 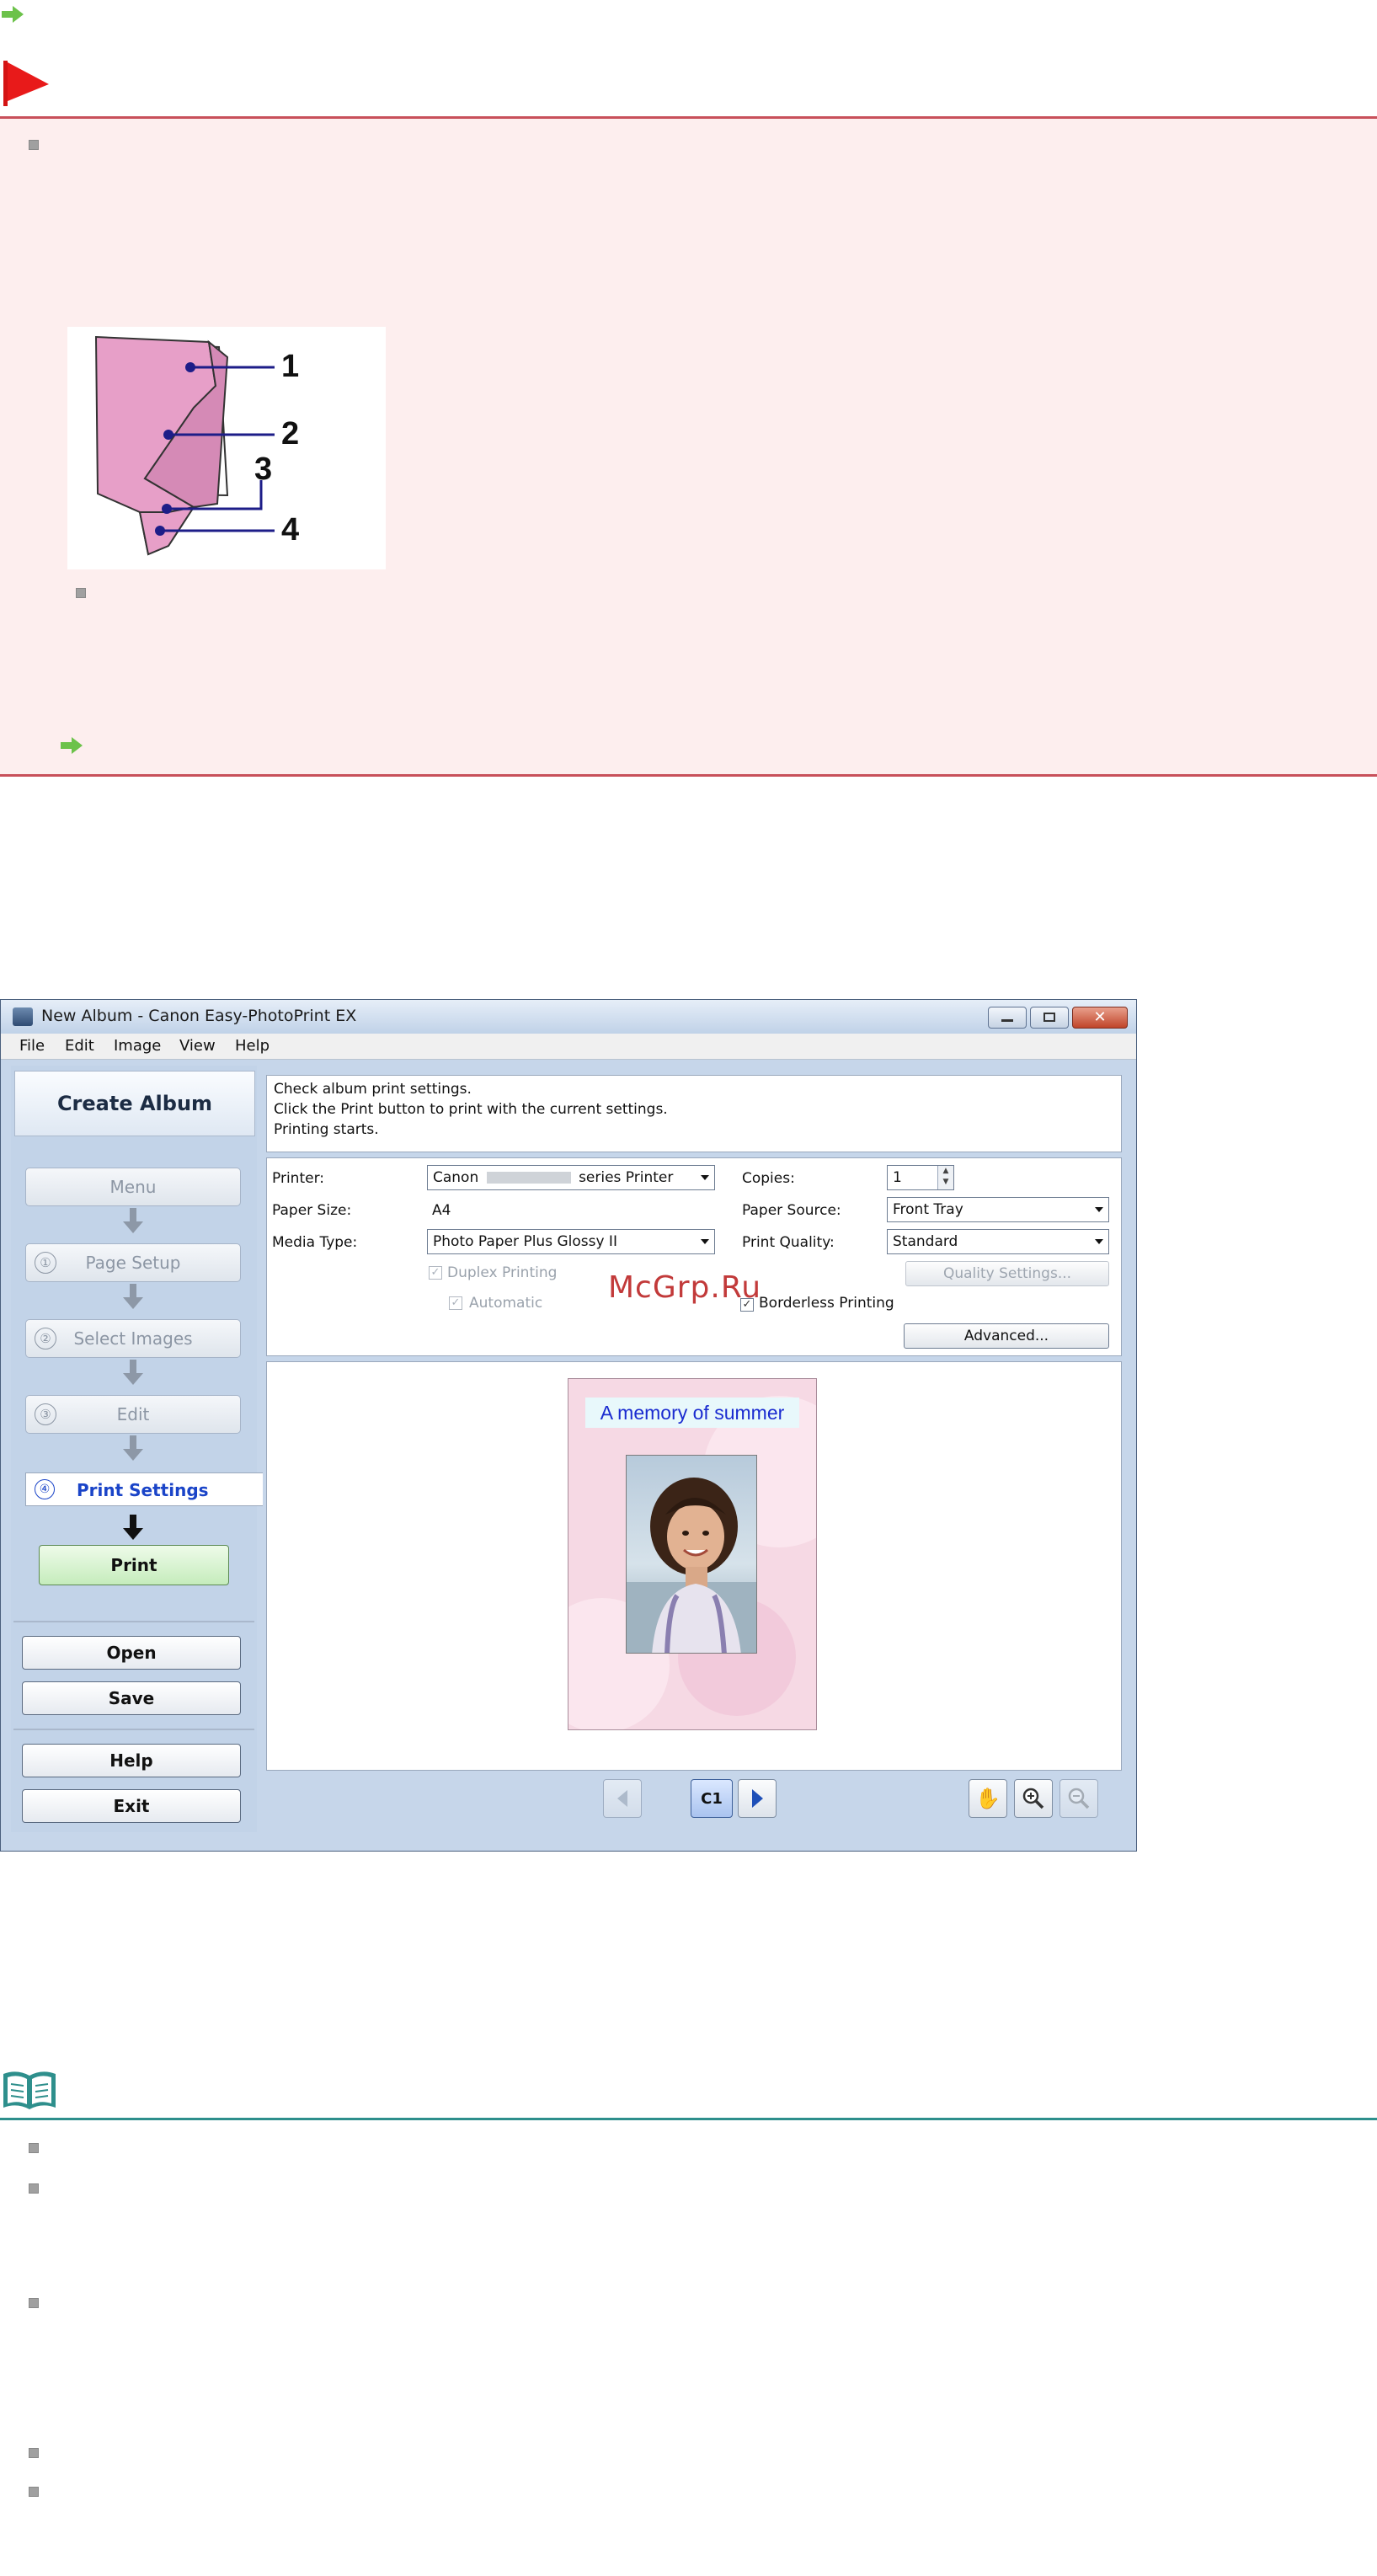 I want to click on paper-size-label: Paper Size:, so click(x=312, y=1210).